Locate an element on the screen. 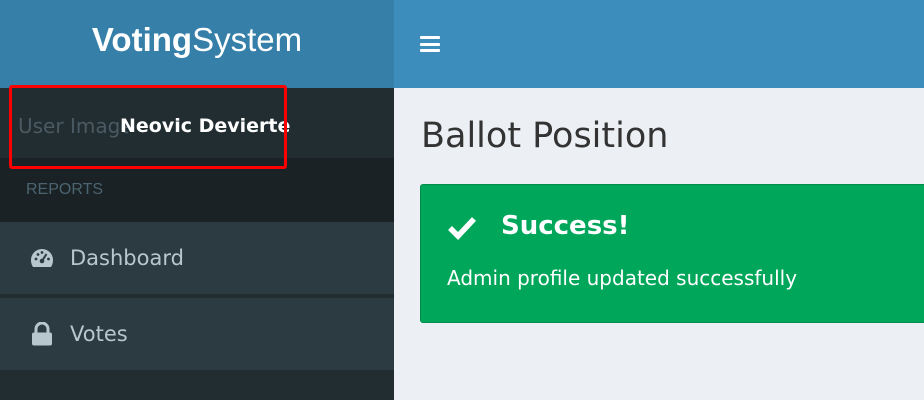 Image resolution: width=924 pixels, height=400 pixels. top-navbar is located at coordinates (659, 44).